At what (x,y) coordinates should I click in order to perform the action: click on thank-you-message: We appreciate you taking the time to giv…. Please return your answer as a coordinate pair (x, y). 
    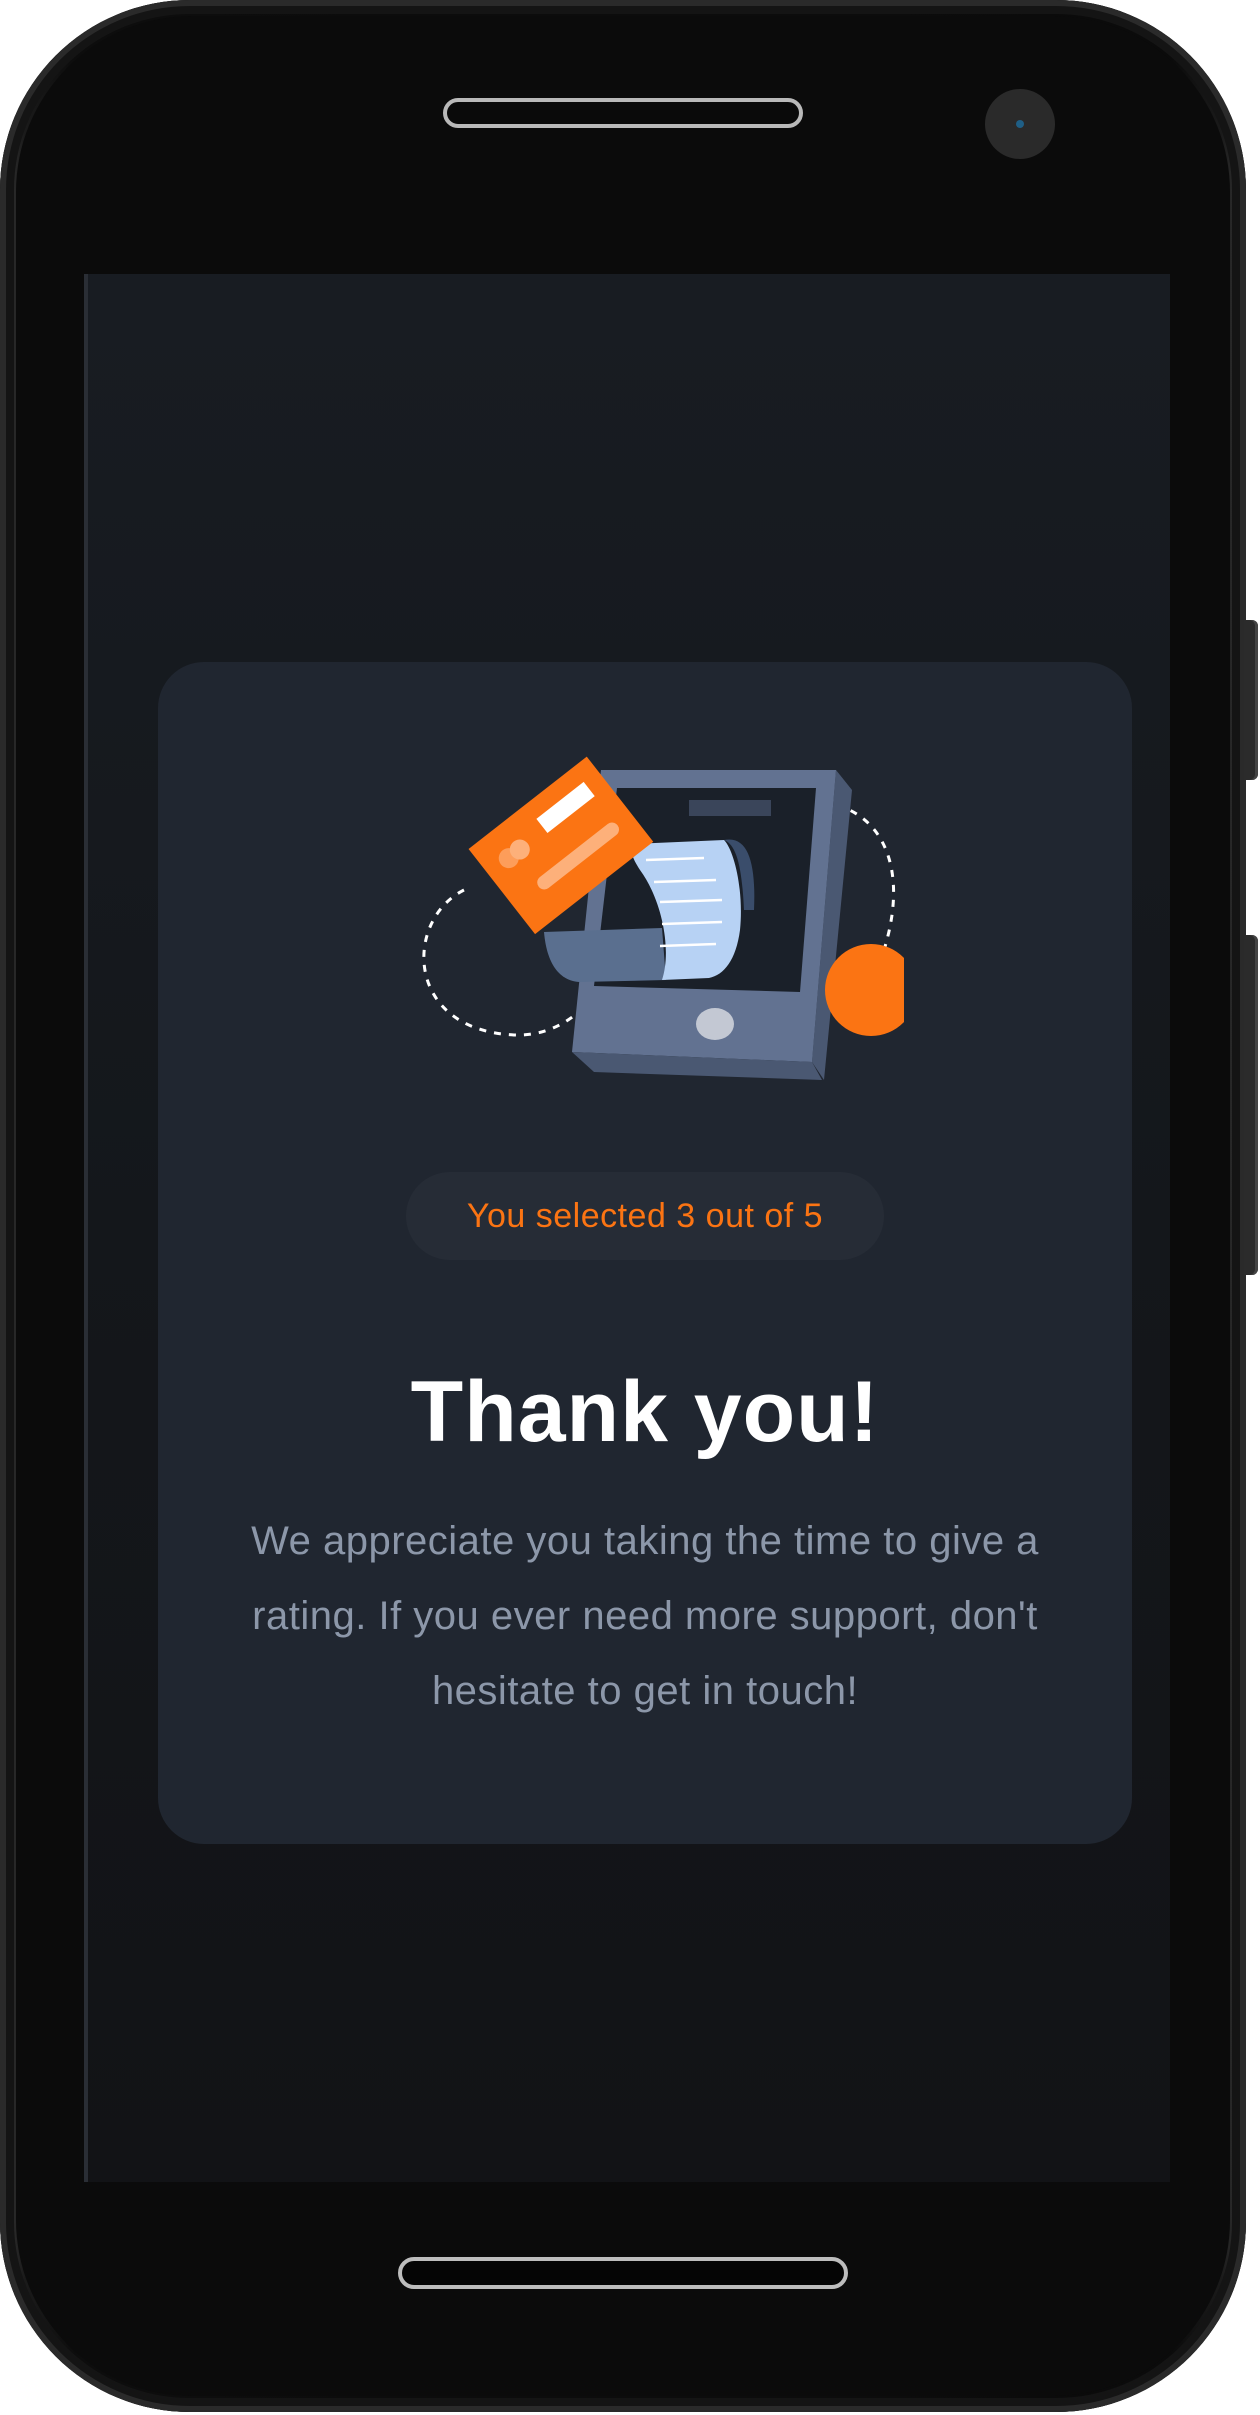
    Looking at the image, I should click on (645, 1616).